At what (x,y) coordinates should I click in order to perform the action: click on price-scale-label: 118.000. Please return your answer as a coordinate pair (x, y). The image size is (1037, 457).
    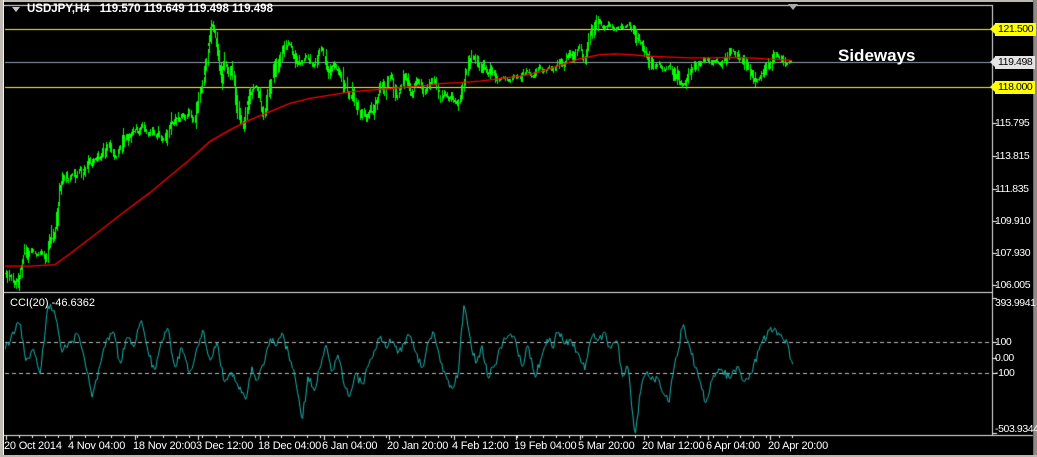
    Looking at the image, I should click on (1012, 87).